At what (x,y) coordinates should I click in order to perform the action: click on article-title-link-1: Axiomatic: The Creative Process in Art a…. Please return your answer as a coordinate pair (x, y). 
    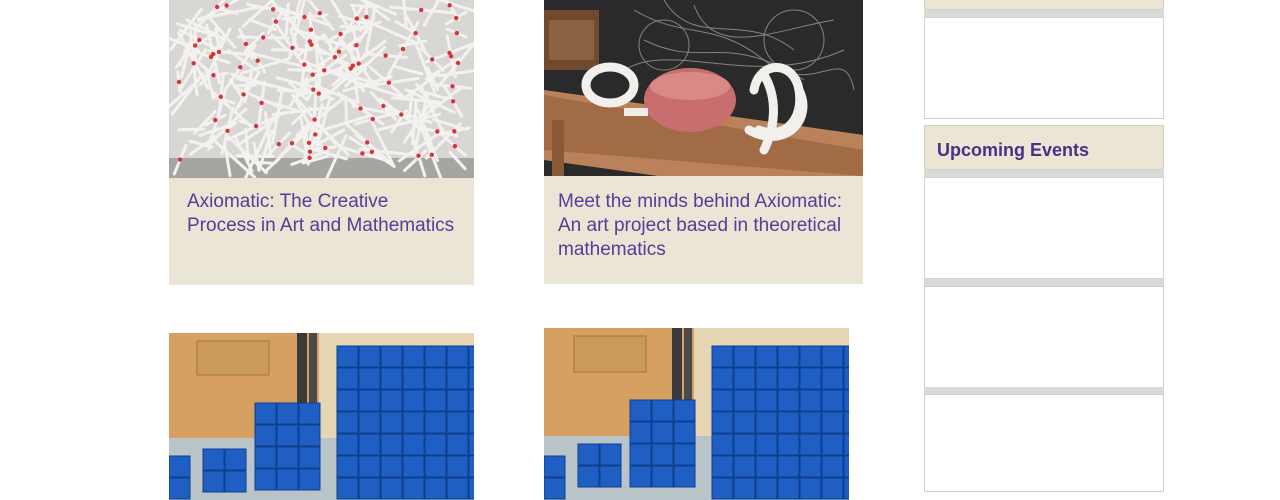
    Looking at the image, I should click on (320, 213).